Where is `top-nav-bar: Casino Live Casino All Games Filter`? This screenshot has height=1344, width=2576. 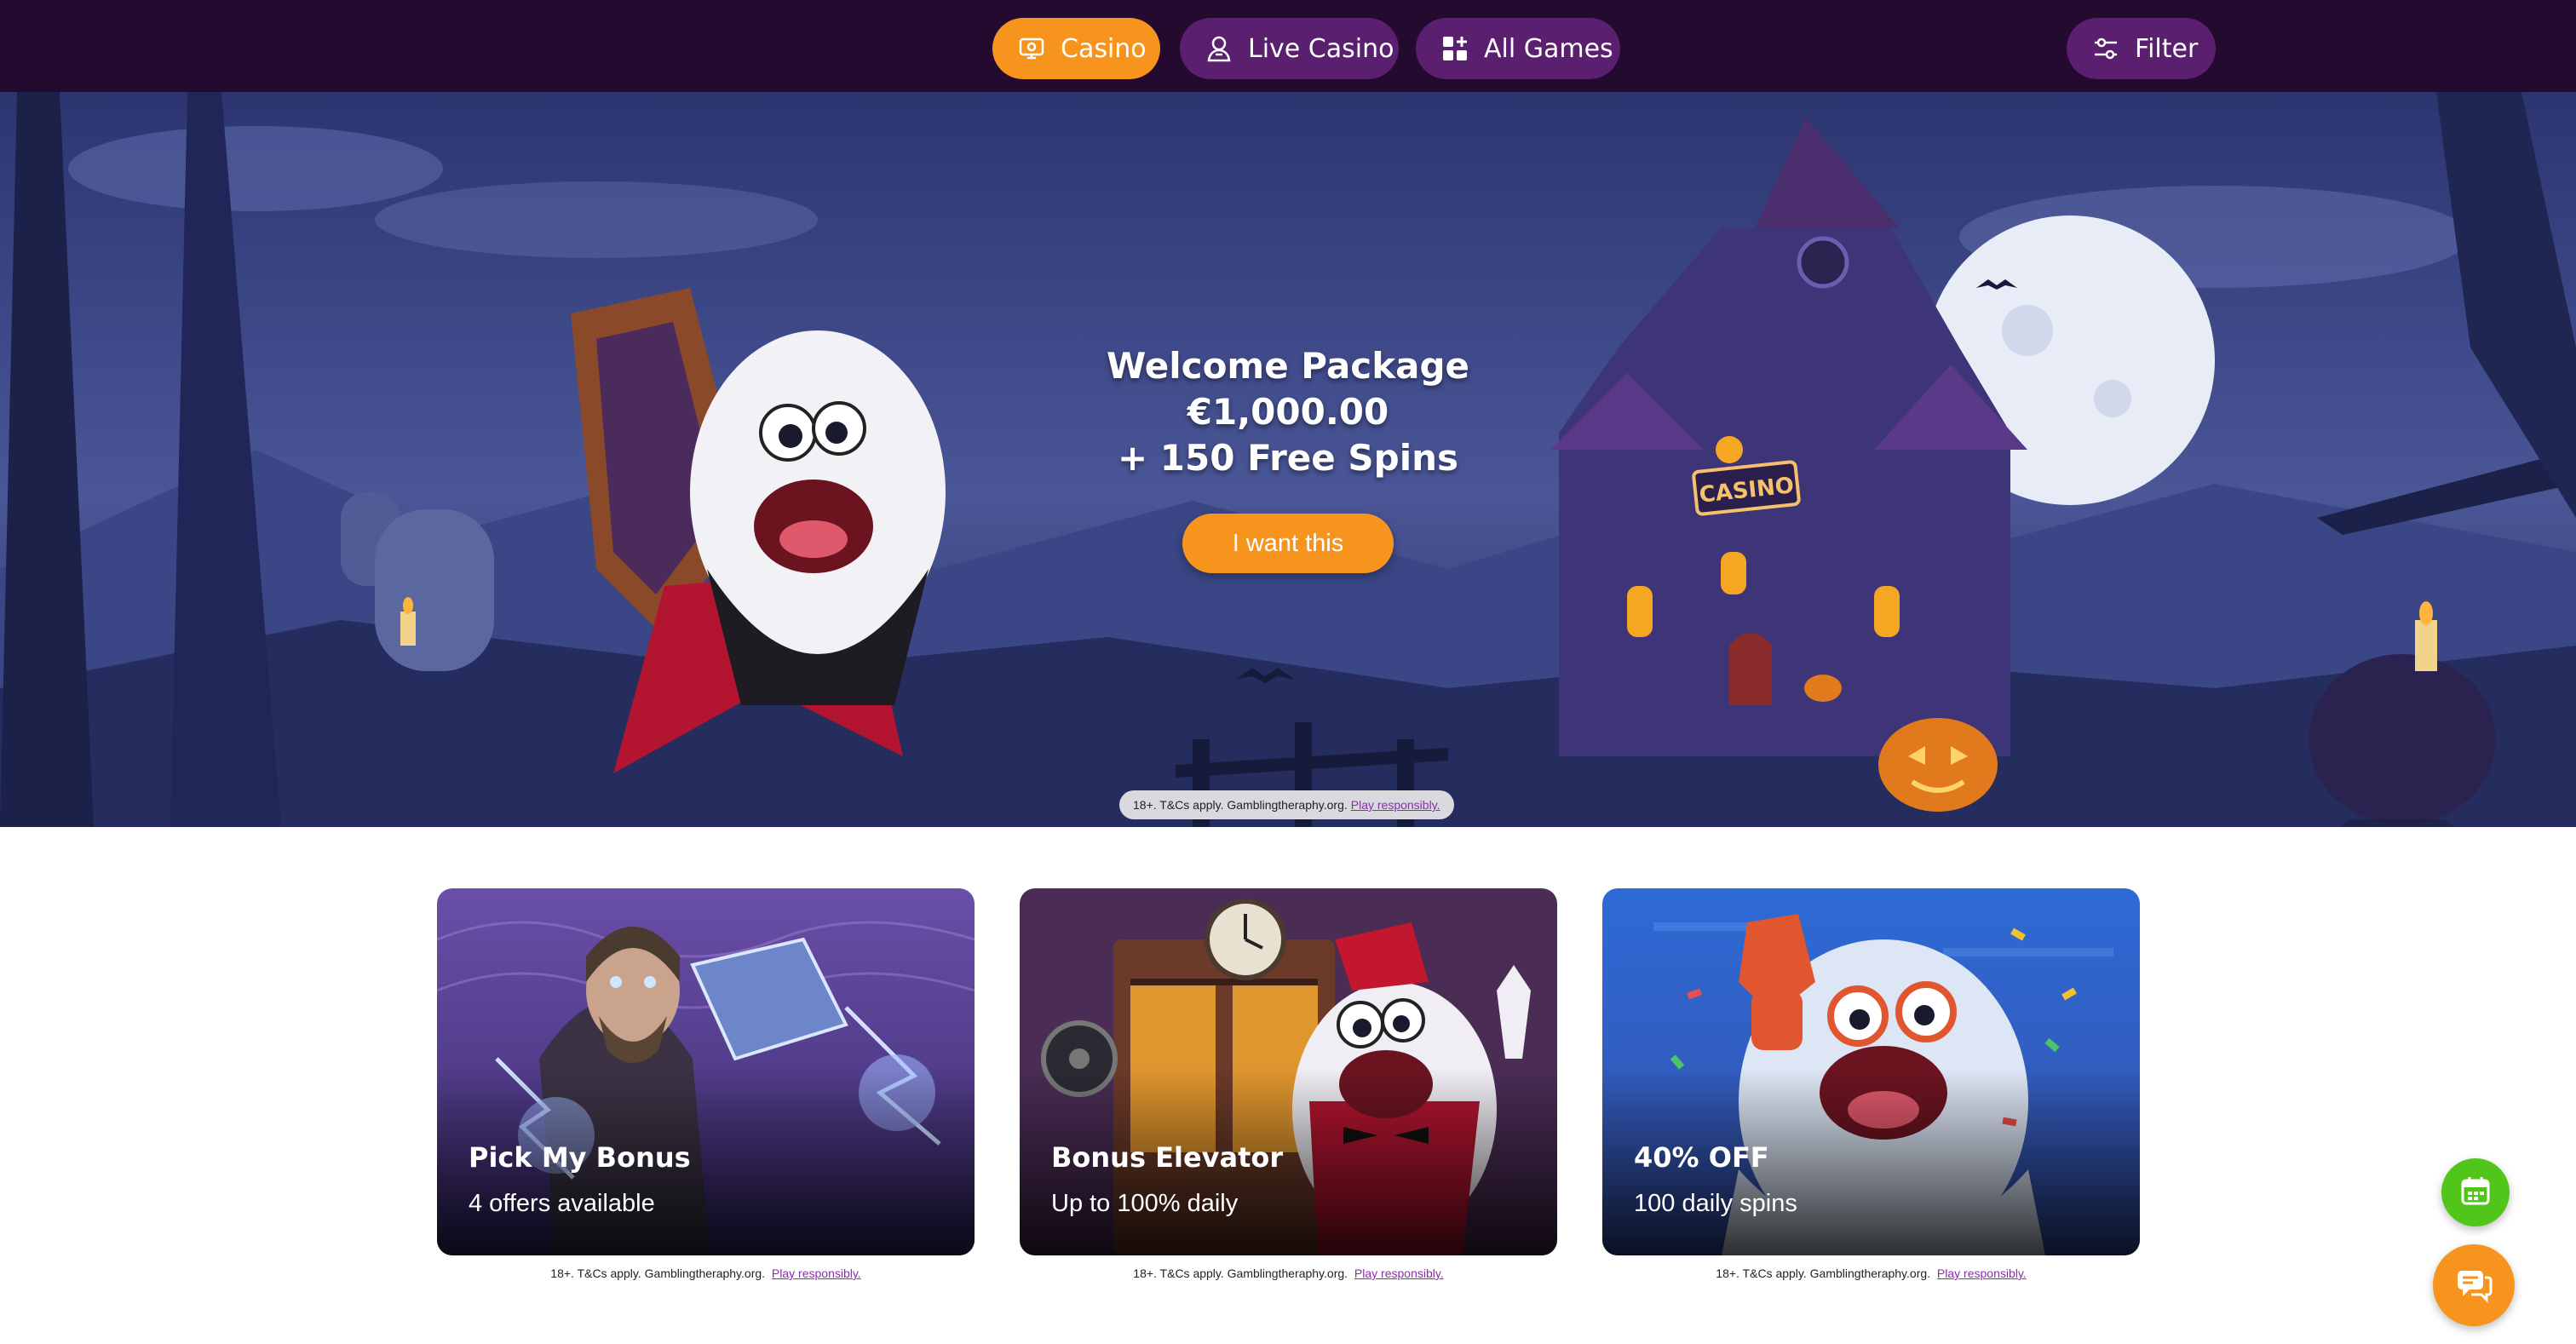 top-nav-bar: Casino Live Casino All Games Filter is located at coordinates (1288, 46).